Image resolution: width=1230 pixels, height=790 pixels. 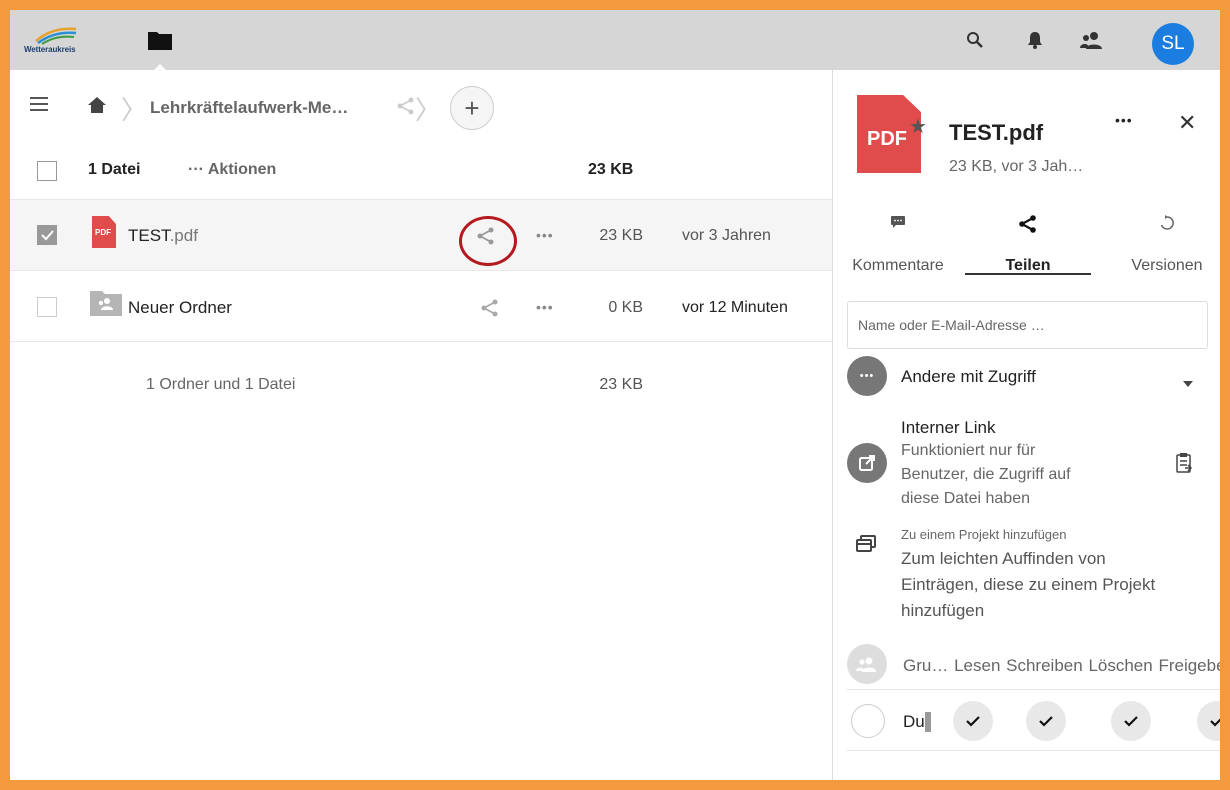 I want to click on highlight-annotation, so click(x=488, y=241).